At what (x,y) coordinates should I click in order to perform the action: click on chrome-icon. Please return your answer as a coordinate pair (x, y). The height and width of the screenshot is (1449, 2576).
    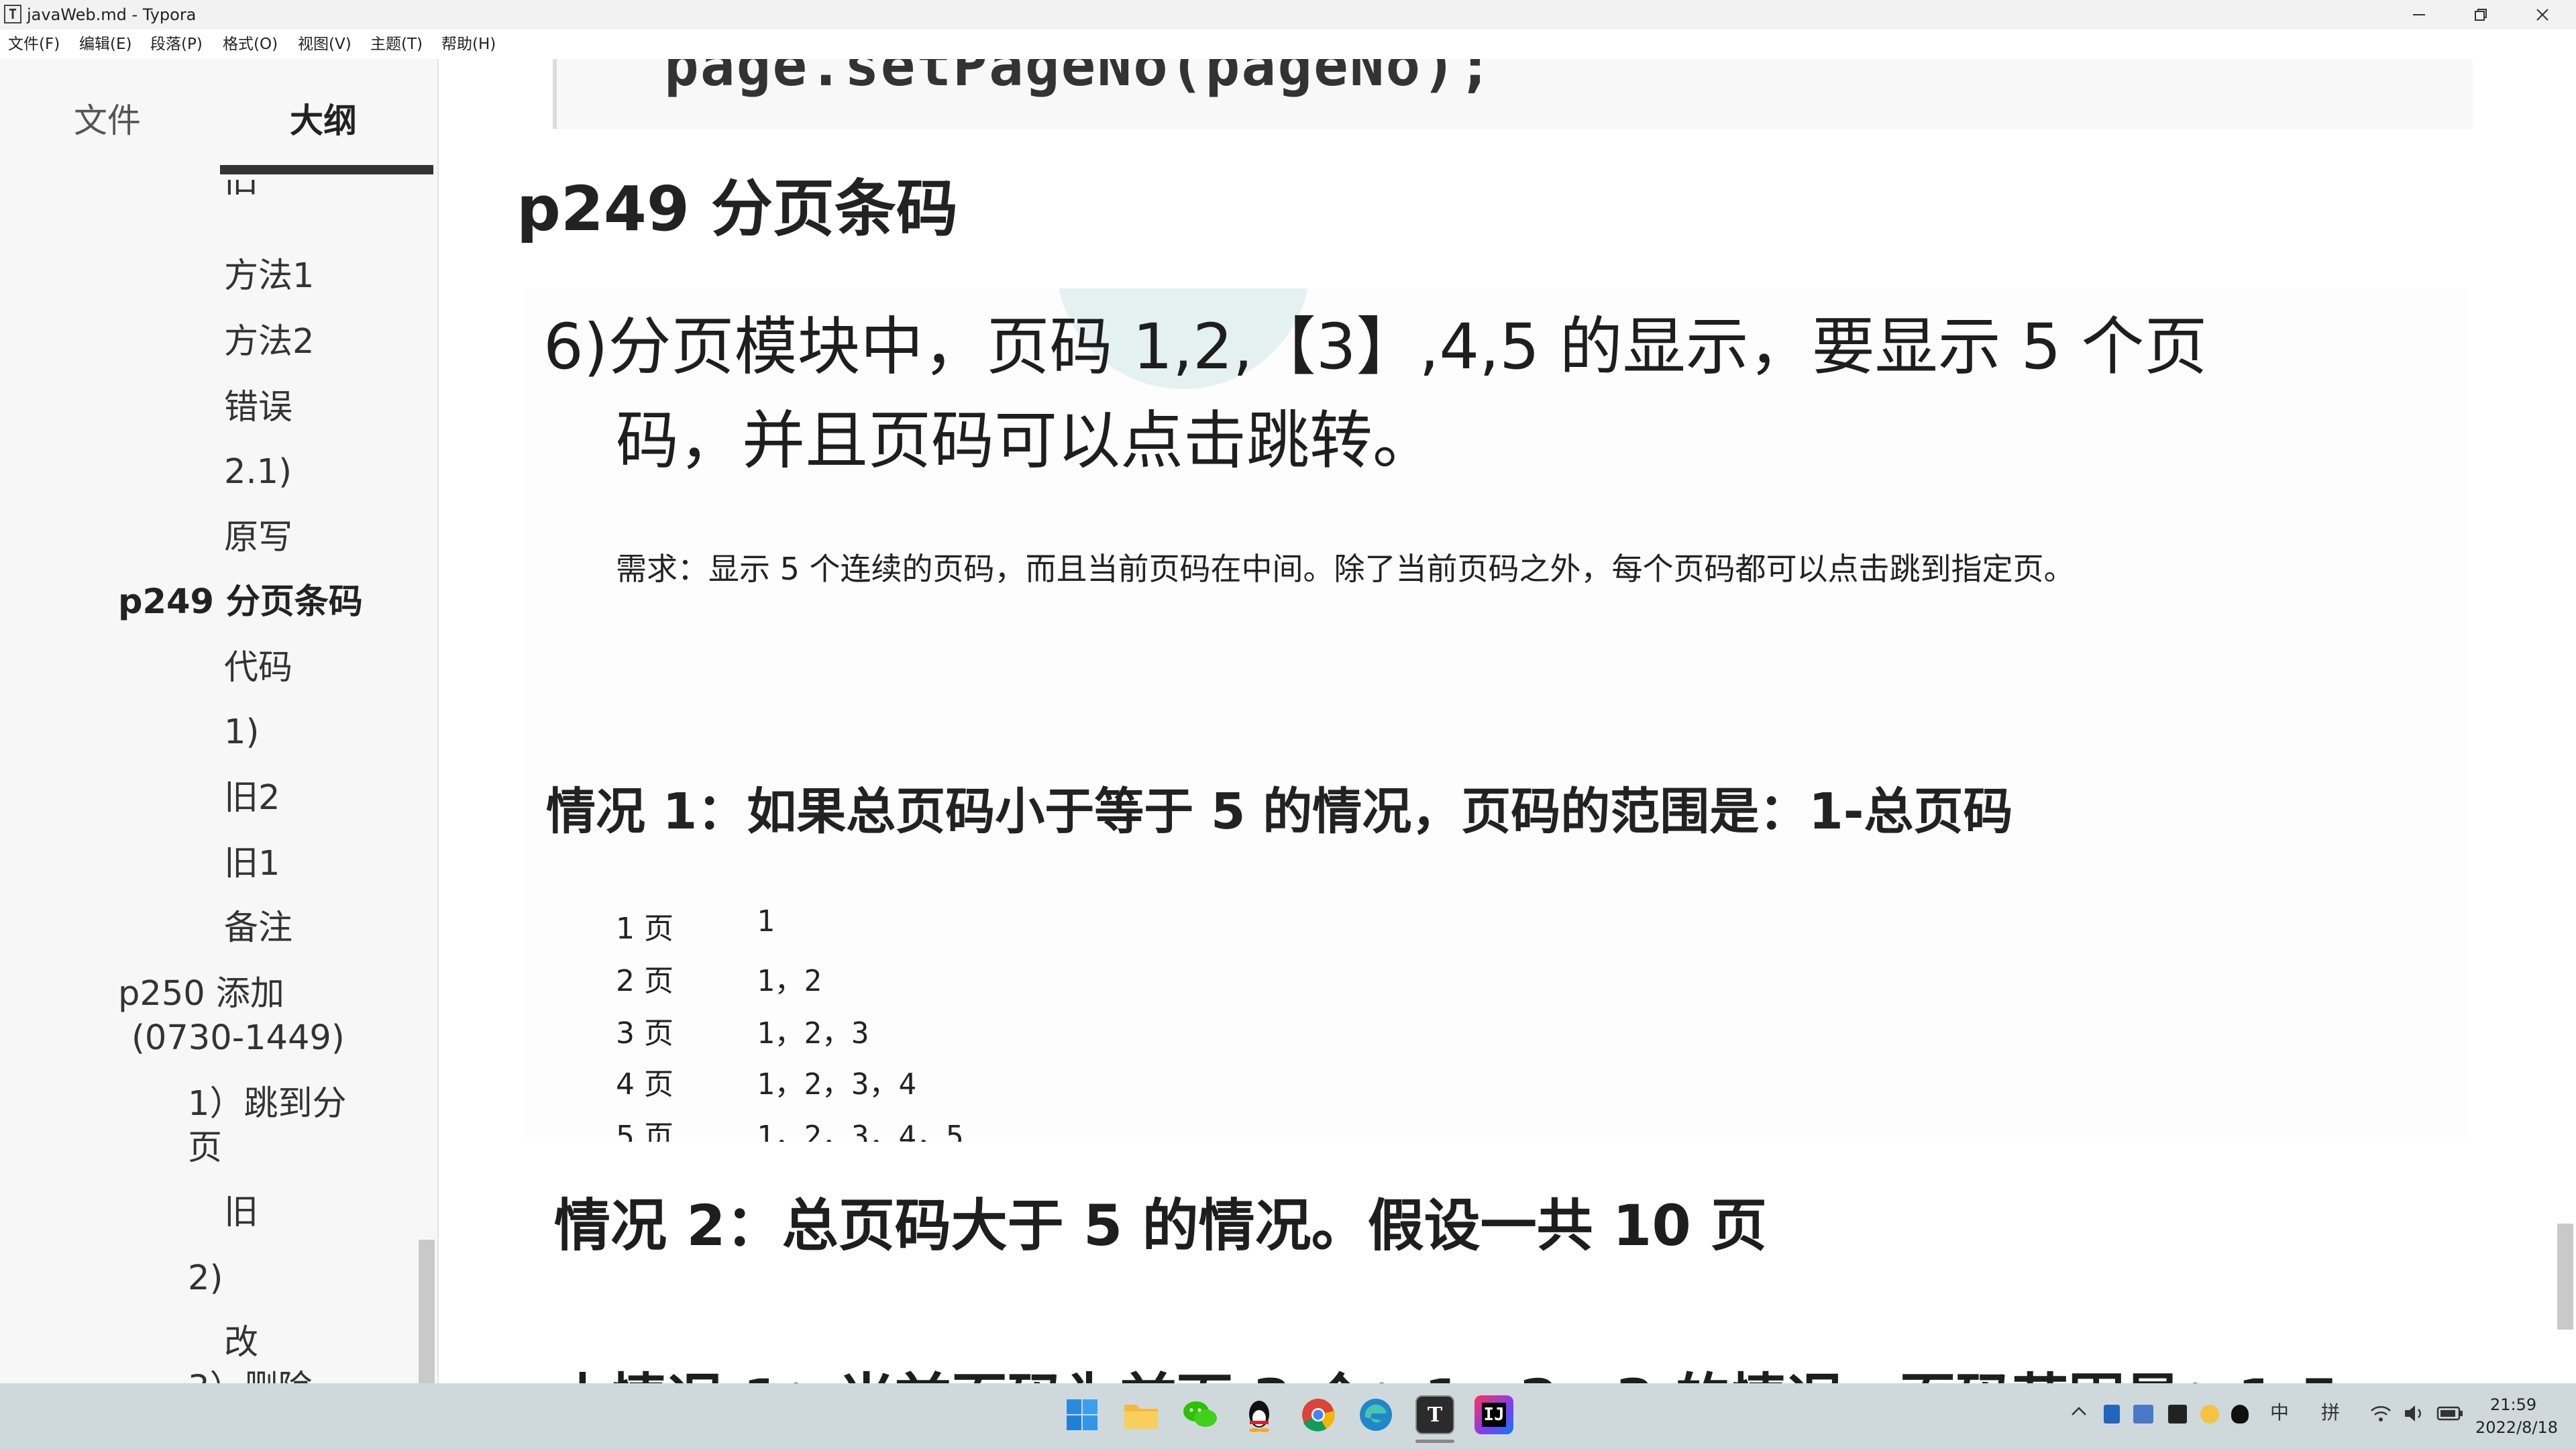
    Looking at the image, I should click on (1318, 1415).